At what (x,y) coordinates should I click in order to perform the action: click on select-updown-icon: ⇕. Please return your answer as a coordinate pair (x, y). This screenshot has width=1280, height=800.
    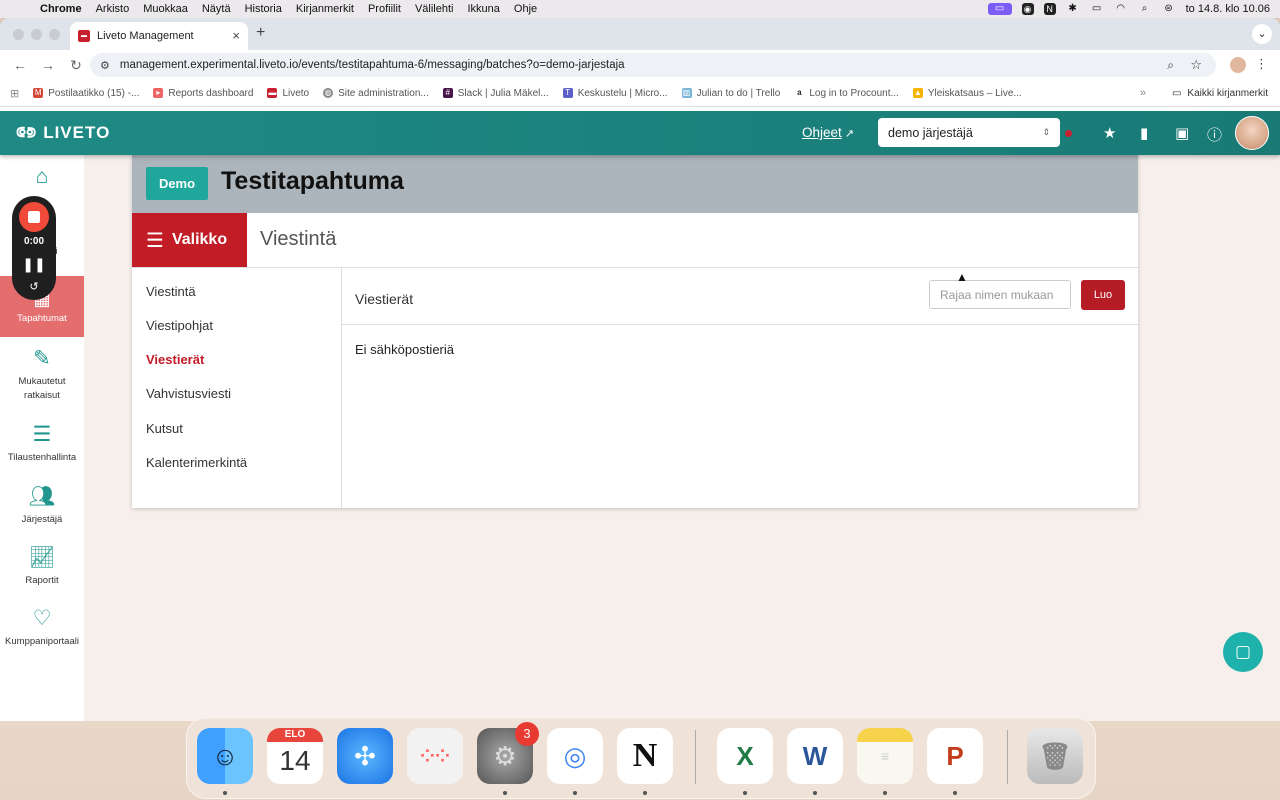
    Looking at the image, I should click on (1046, 132).